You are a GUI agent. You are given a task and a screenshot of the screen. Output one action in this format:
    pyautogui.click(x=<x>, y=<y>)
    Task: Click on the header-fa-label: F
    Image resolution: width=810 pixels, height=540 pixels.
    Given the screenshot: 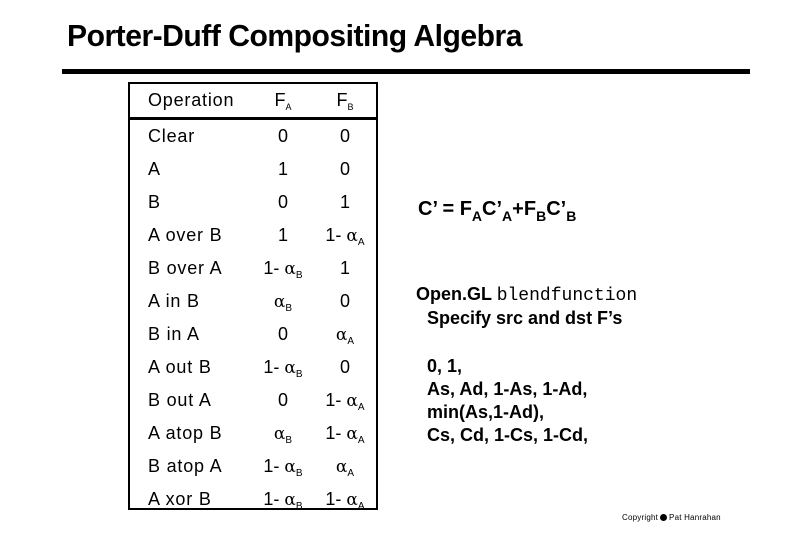 What is the action you would take?
    pyautogui.click(x=280, y=100)
    